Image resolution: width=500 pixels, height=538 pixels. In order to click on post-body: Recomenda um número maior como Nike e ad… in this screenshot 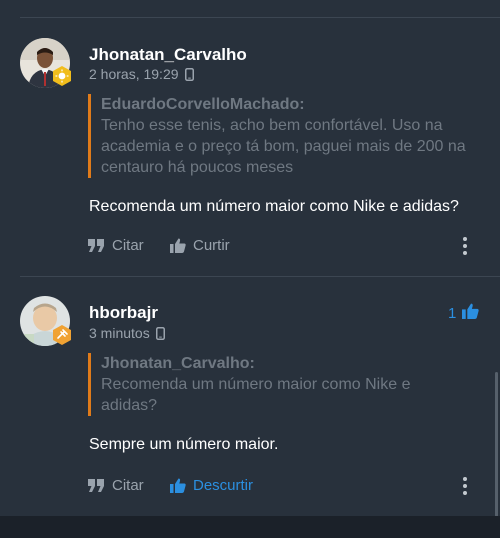, I will do `click(274, 206)`.